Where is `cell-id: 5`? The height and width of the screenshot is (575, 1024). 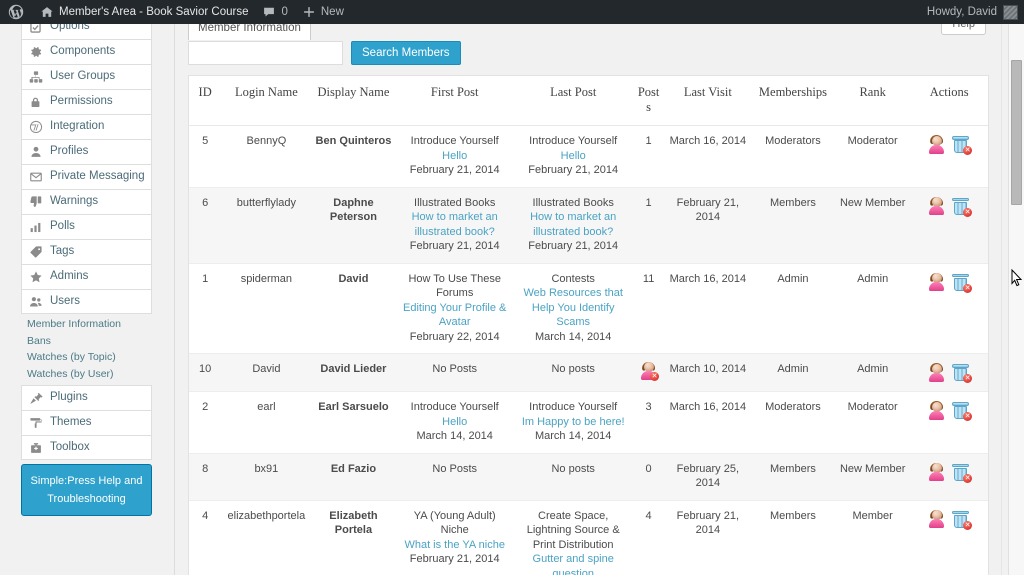
cell-id: 5 is located at coordinates (205, 156).